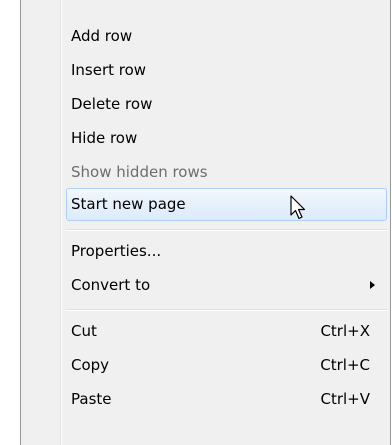 The height and width of the screenshot is (445, 392). I want to click on mouse-pointer-icon, so click(300, 210).